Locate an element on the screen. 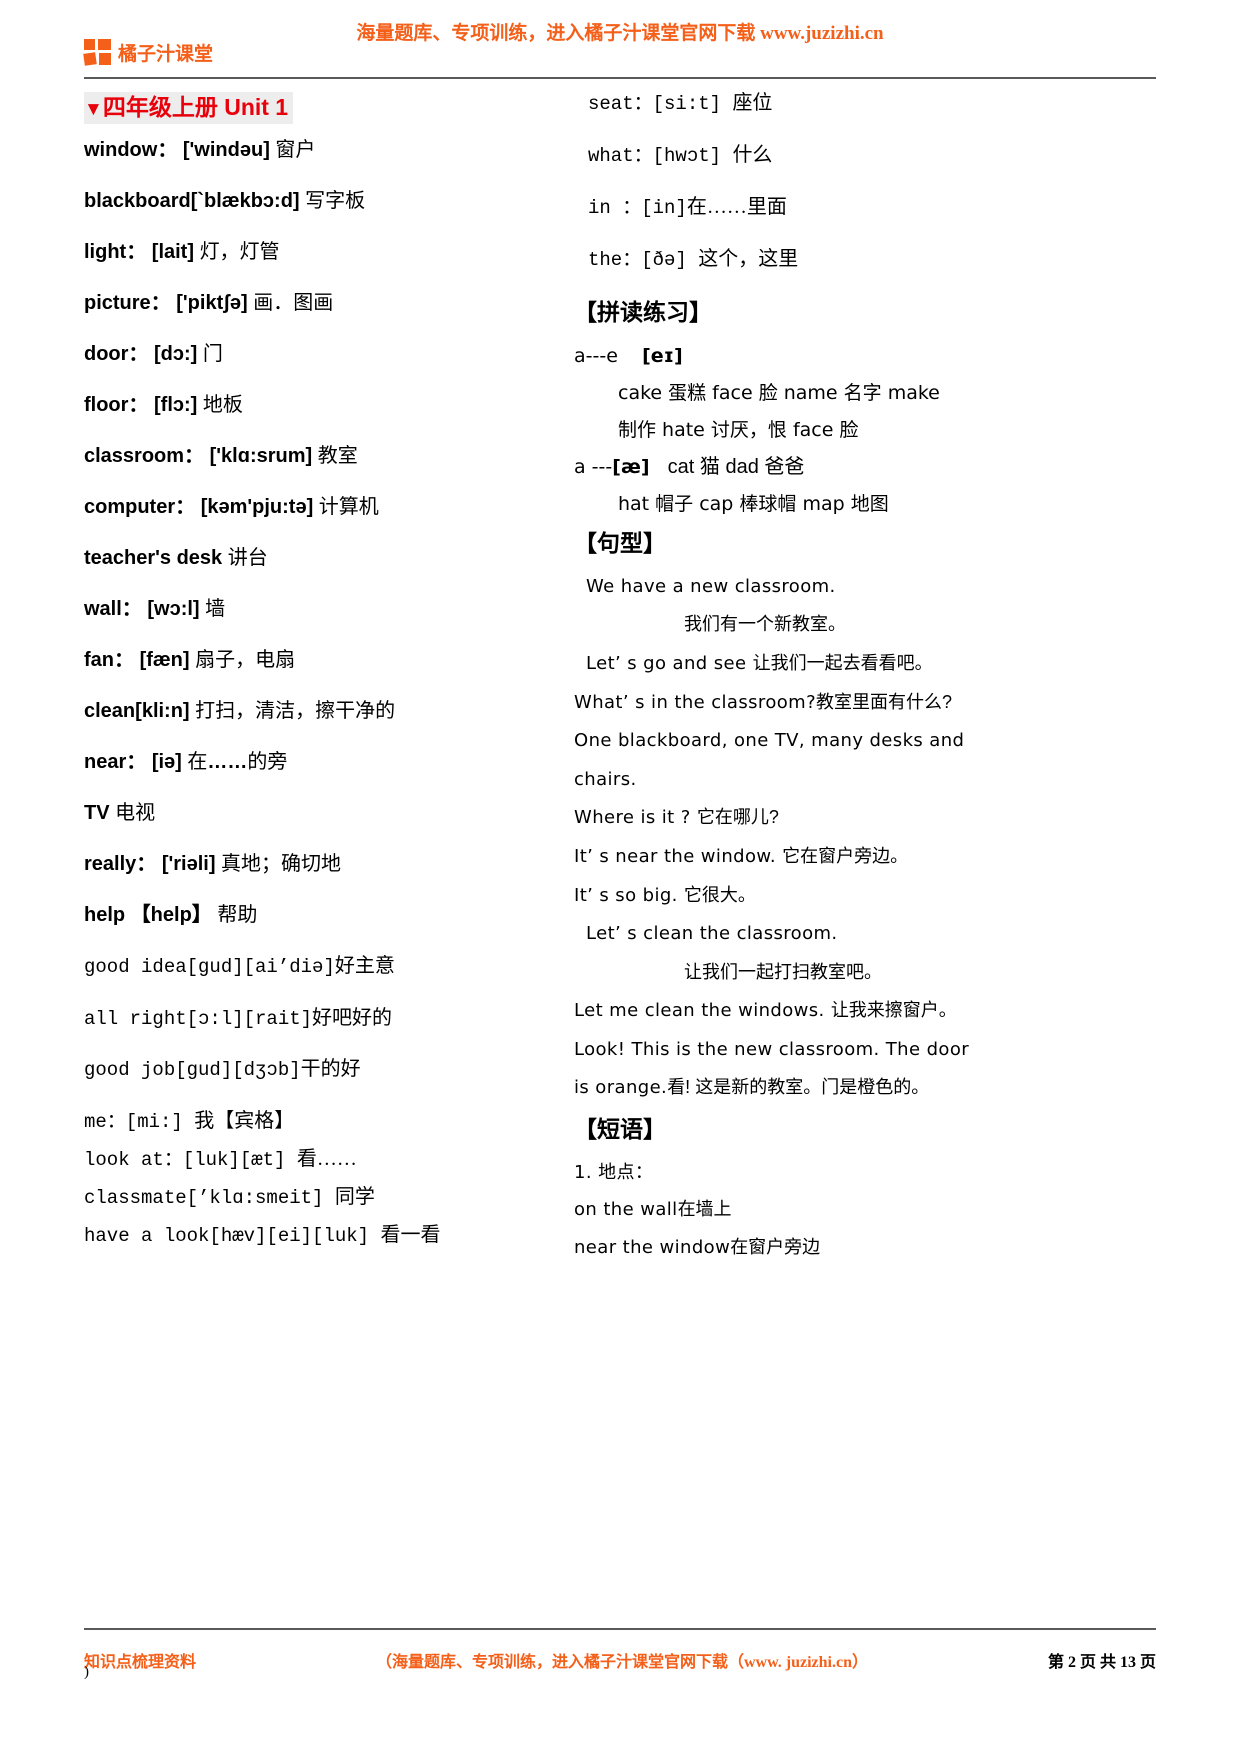  vocab-translation: 在……的旁 is located at coordinates (237, 762).